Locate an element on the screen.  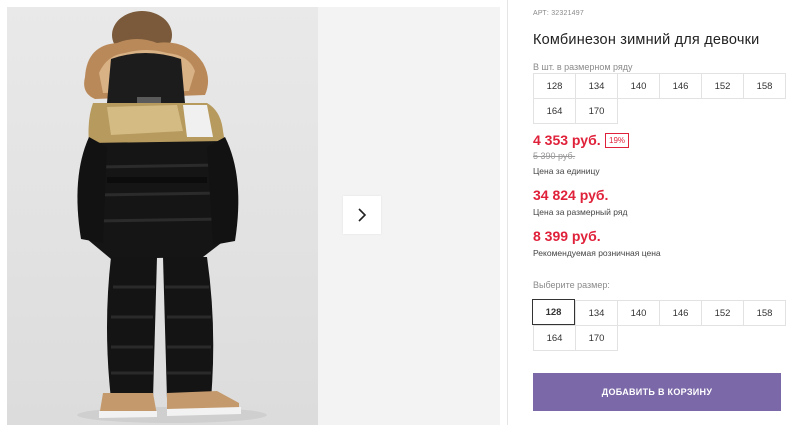
size-selector: 128 134 140 146 152 158 164 170 is located at coordinates (659, 325).